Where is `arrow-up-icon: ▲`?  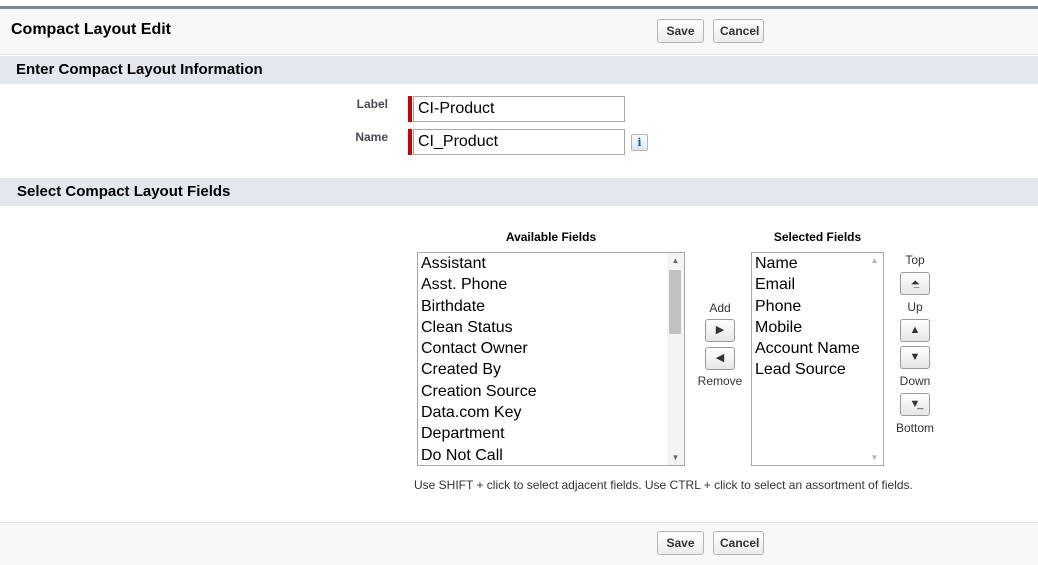 arrow-up-icon: ▲ is located at coordinates (915, 330).